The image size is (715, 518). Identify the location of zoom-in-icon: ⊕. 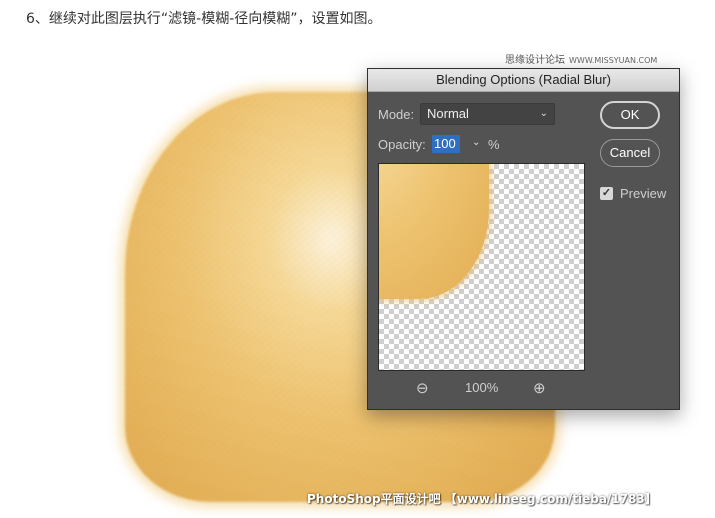
(539, 388).